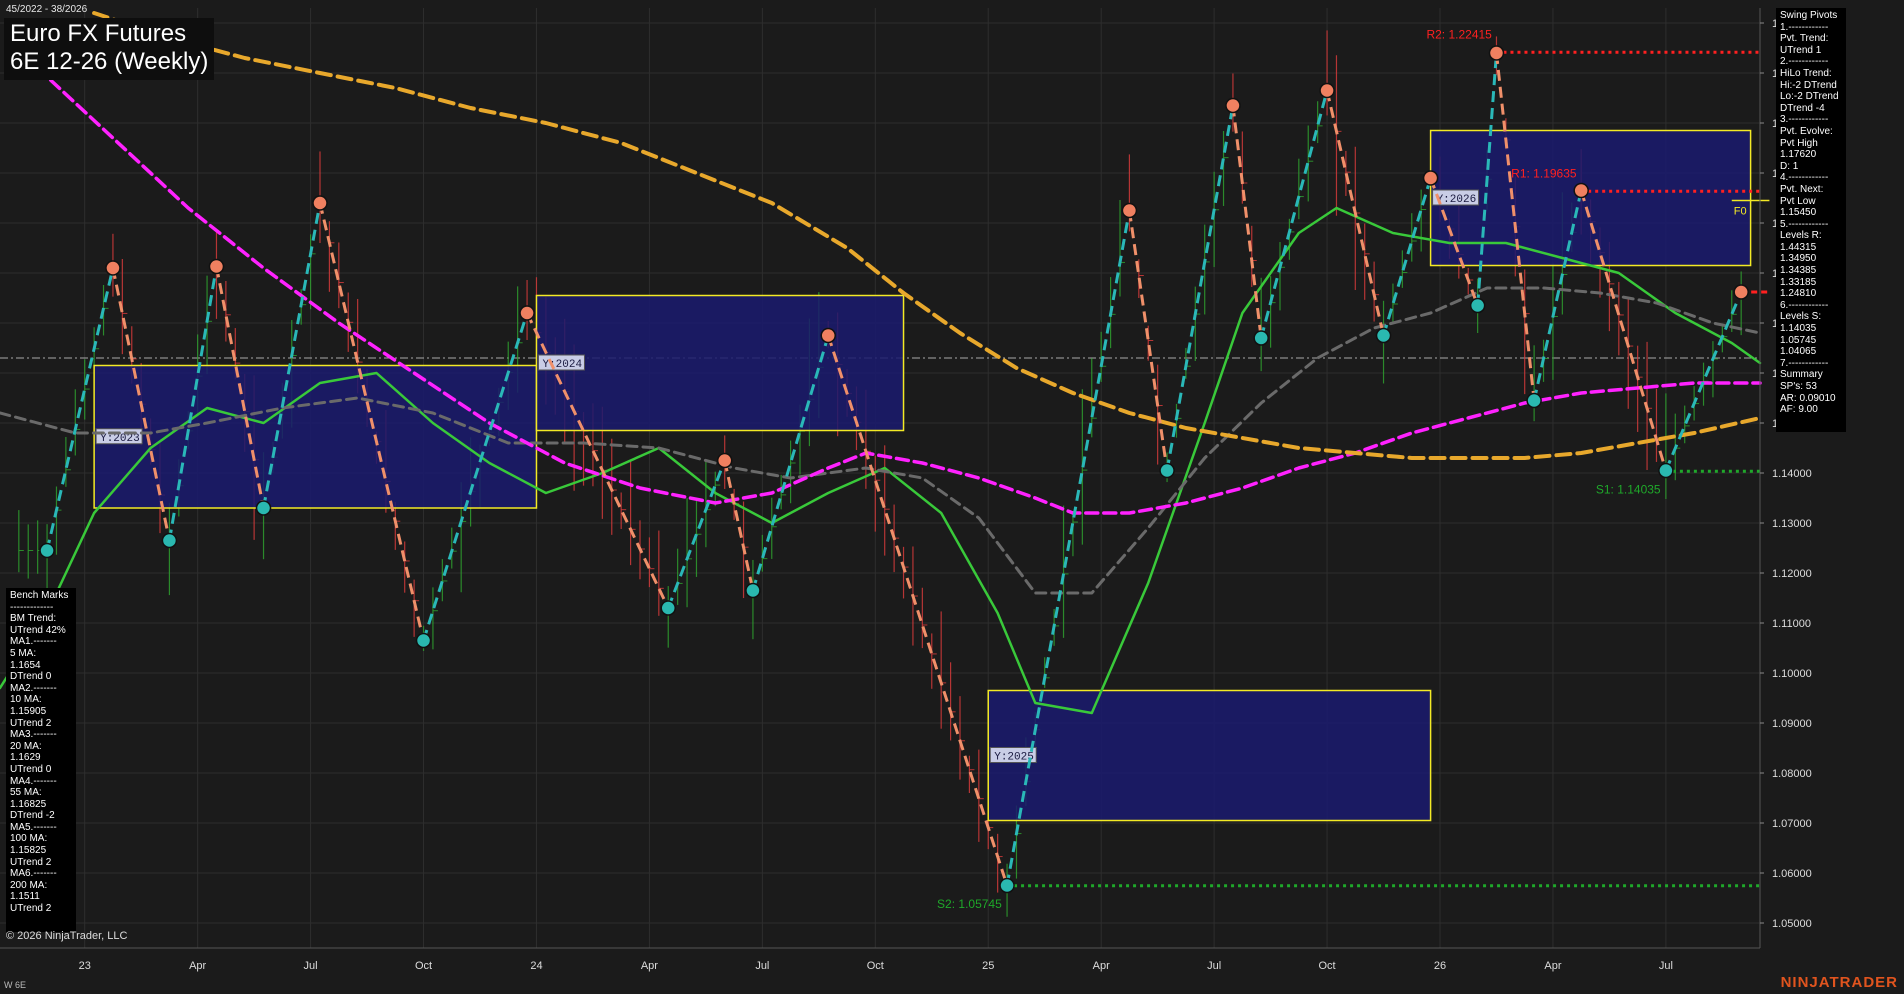  I want to click on panel-line: 1.14035, so click(1798, 329).